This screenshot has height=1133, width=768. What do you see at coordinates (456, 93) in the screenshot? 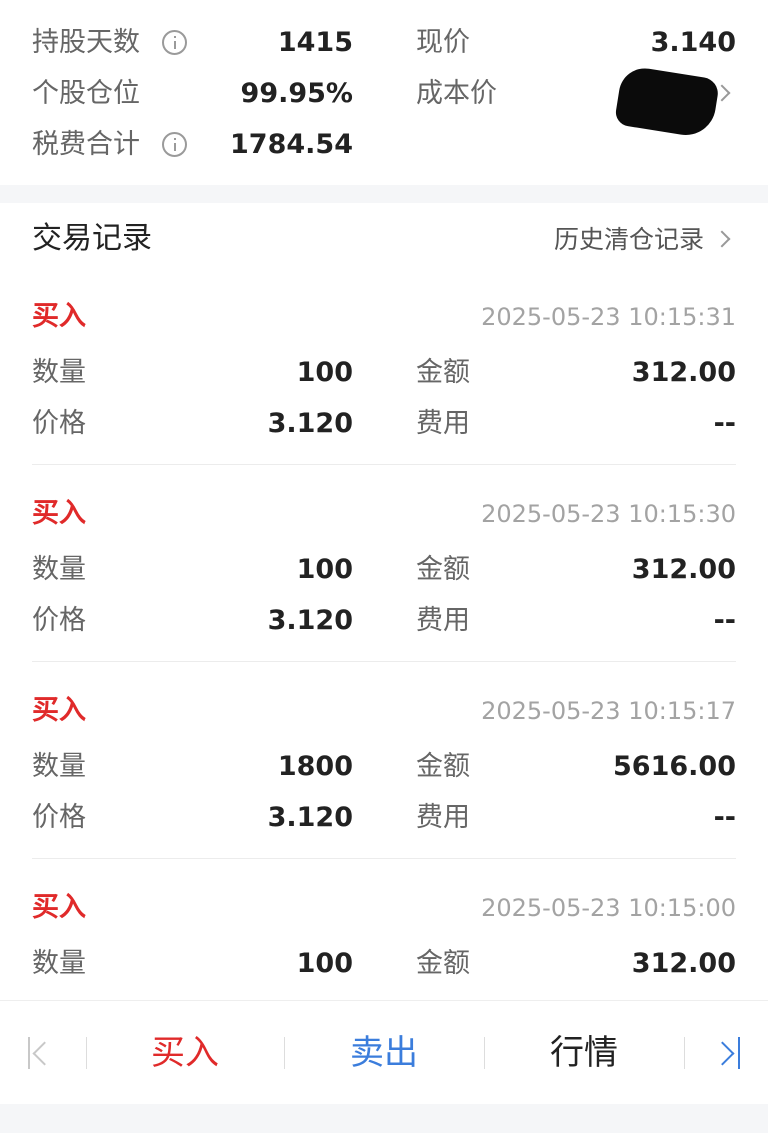
I see `cost-price-label: 成本价` at bounding box center [456, 93].